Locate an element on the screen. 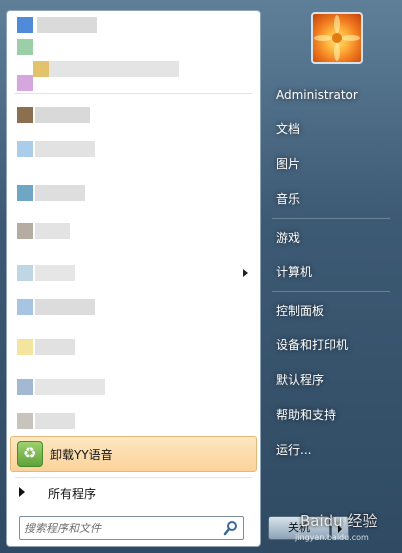 This screenshot has height=553, width=402. documents-item: 文档 is located at coordinates (332, 129).